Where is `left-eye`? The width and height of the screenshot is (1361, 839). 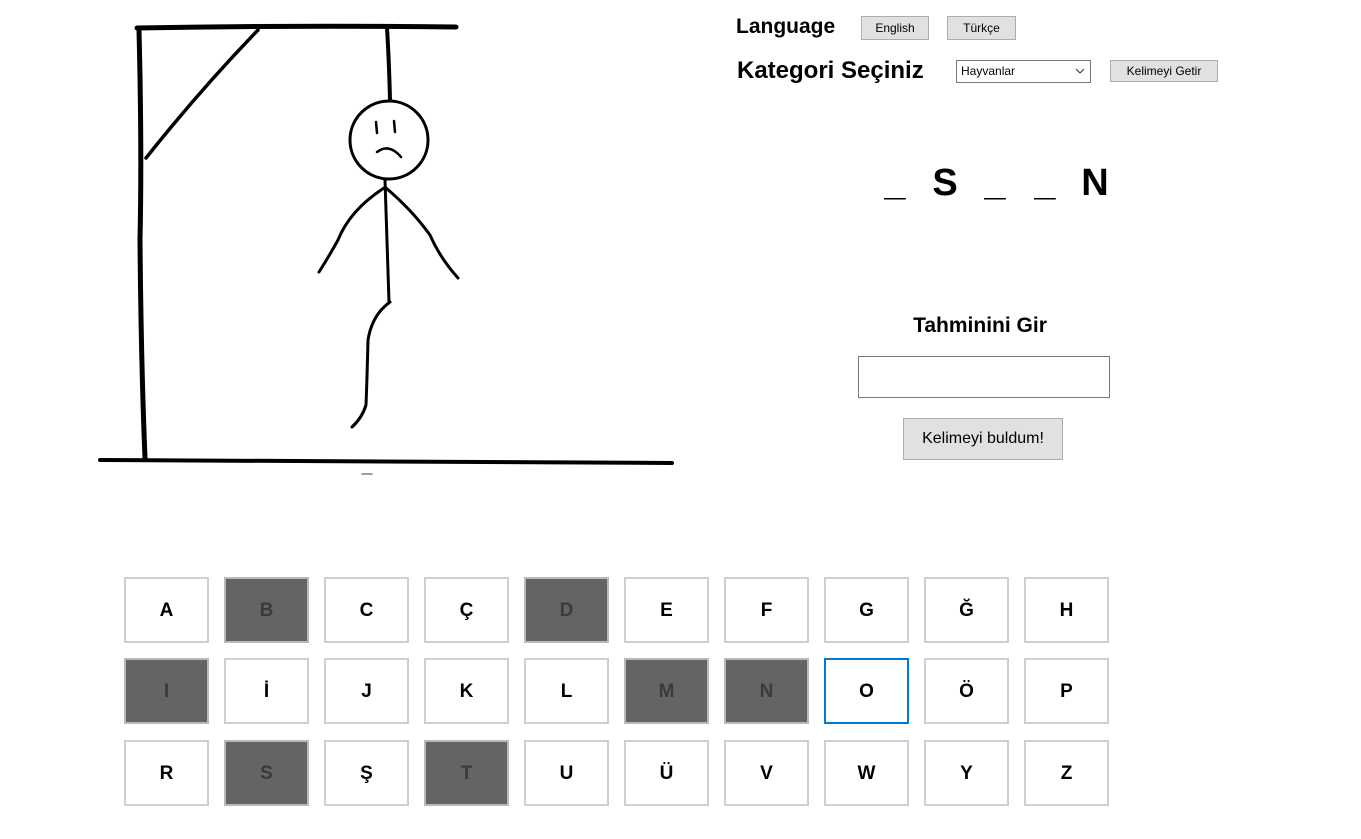 left-eye is located at coordinates (376, 127).